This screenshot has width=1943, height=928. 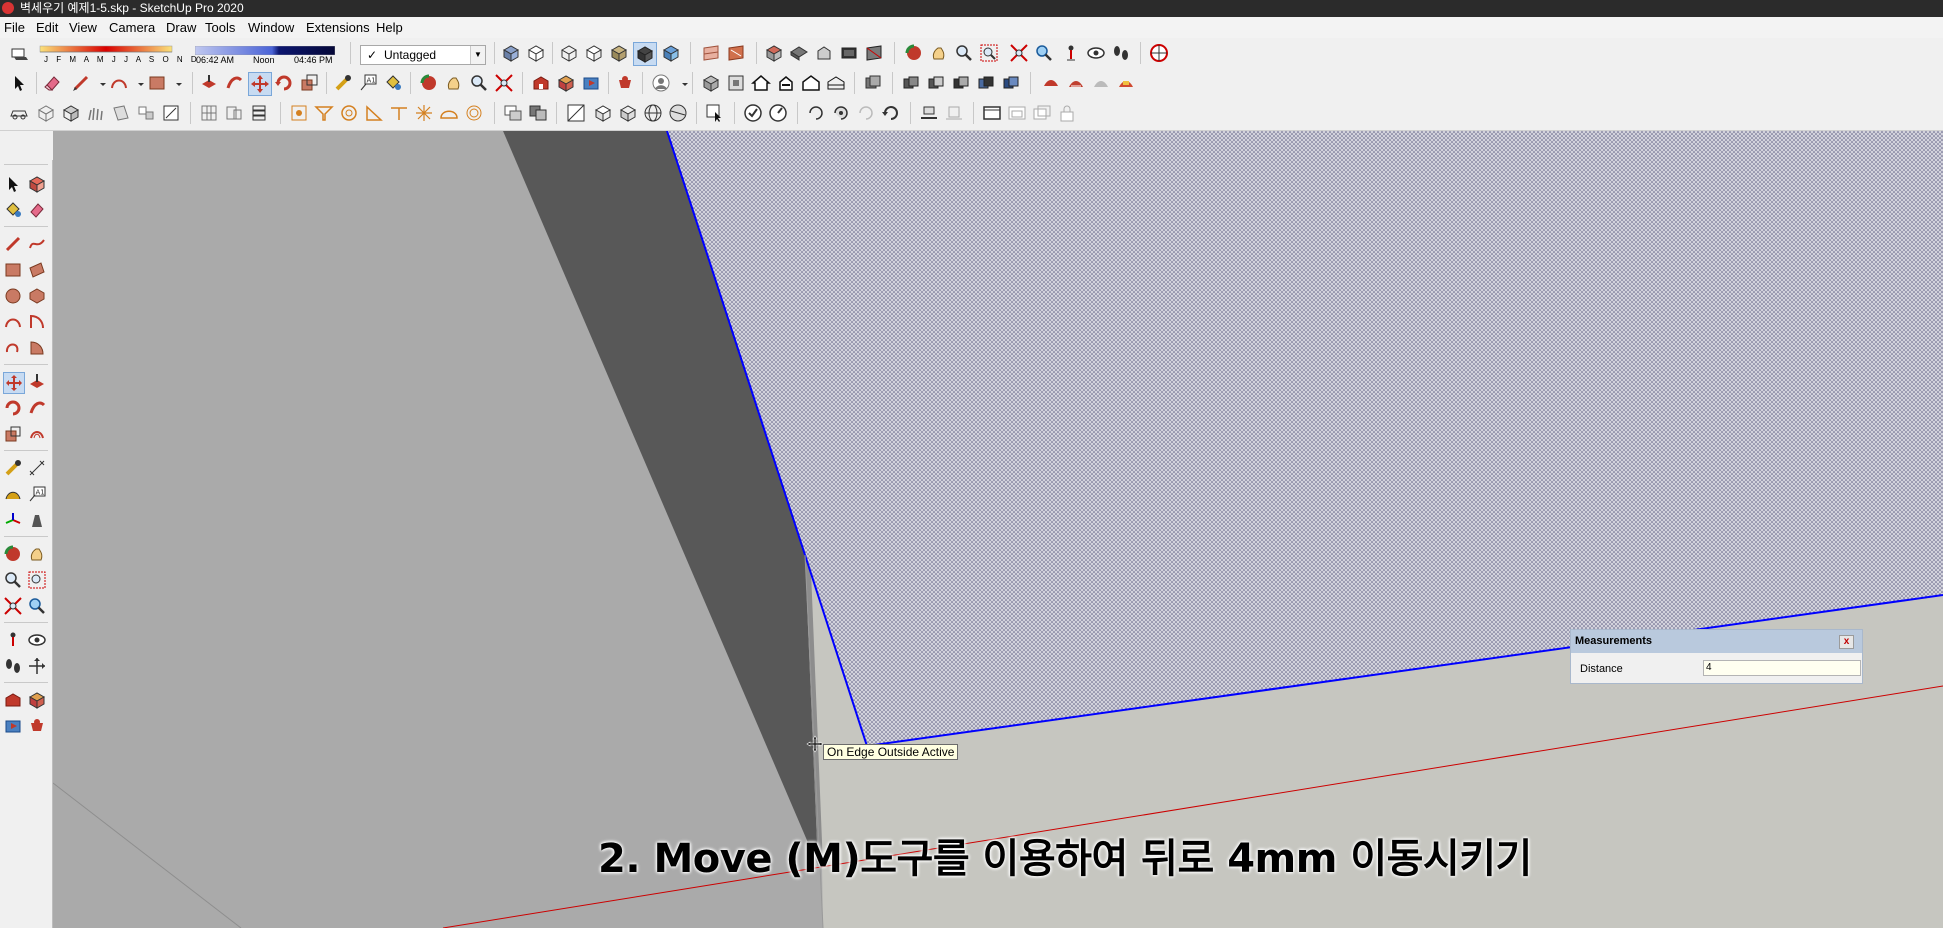 What do you see at coordinates (37, 322) in the screenshot?
I see `two-point-arc-icon` at bounding box center [37, 322].